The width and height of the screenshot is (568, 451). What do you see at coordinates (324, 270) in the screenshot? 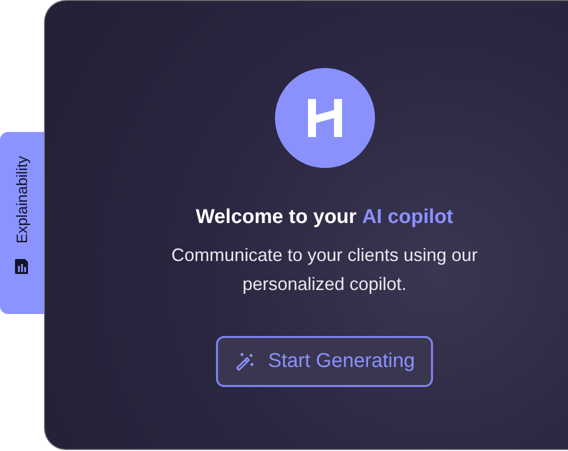
I see `welcome-subtitle: Communicate to your clients using our personalized copilot.` at bounding box center [324, 270].